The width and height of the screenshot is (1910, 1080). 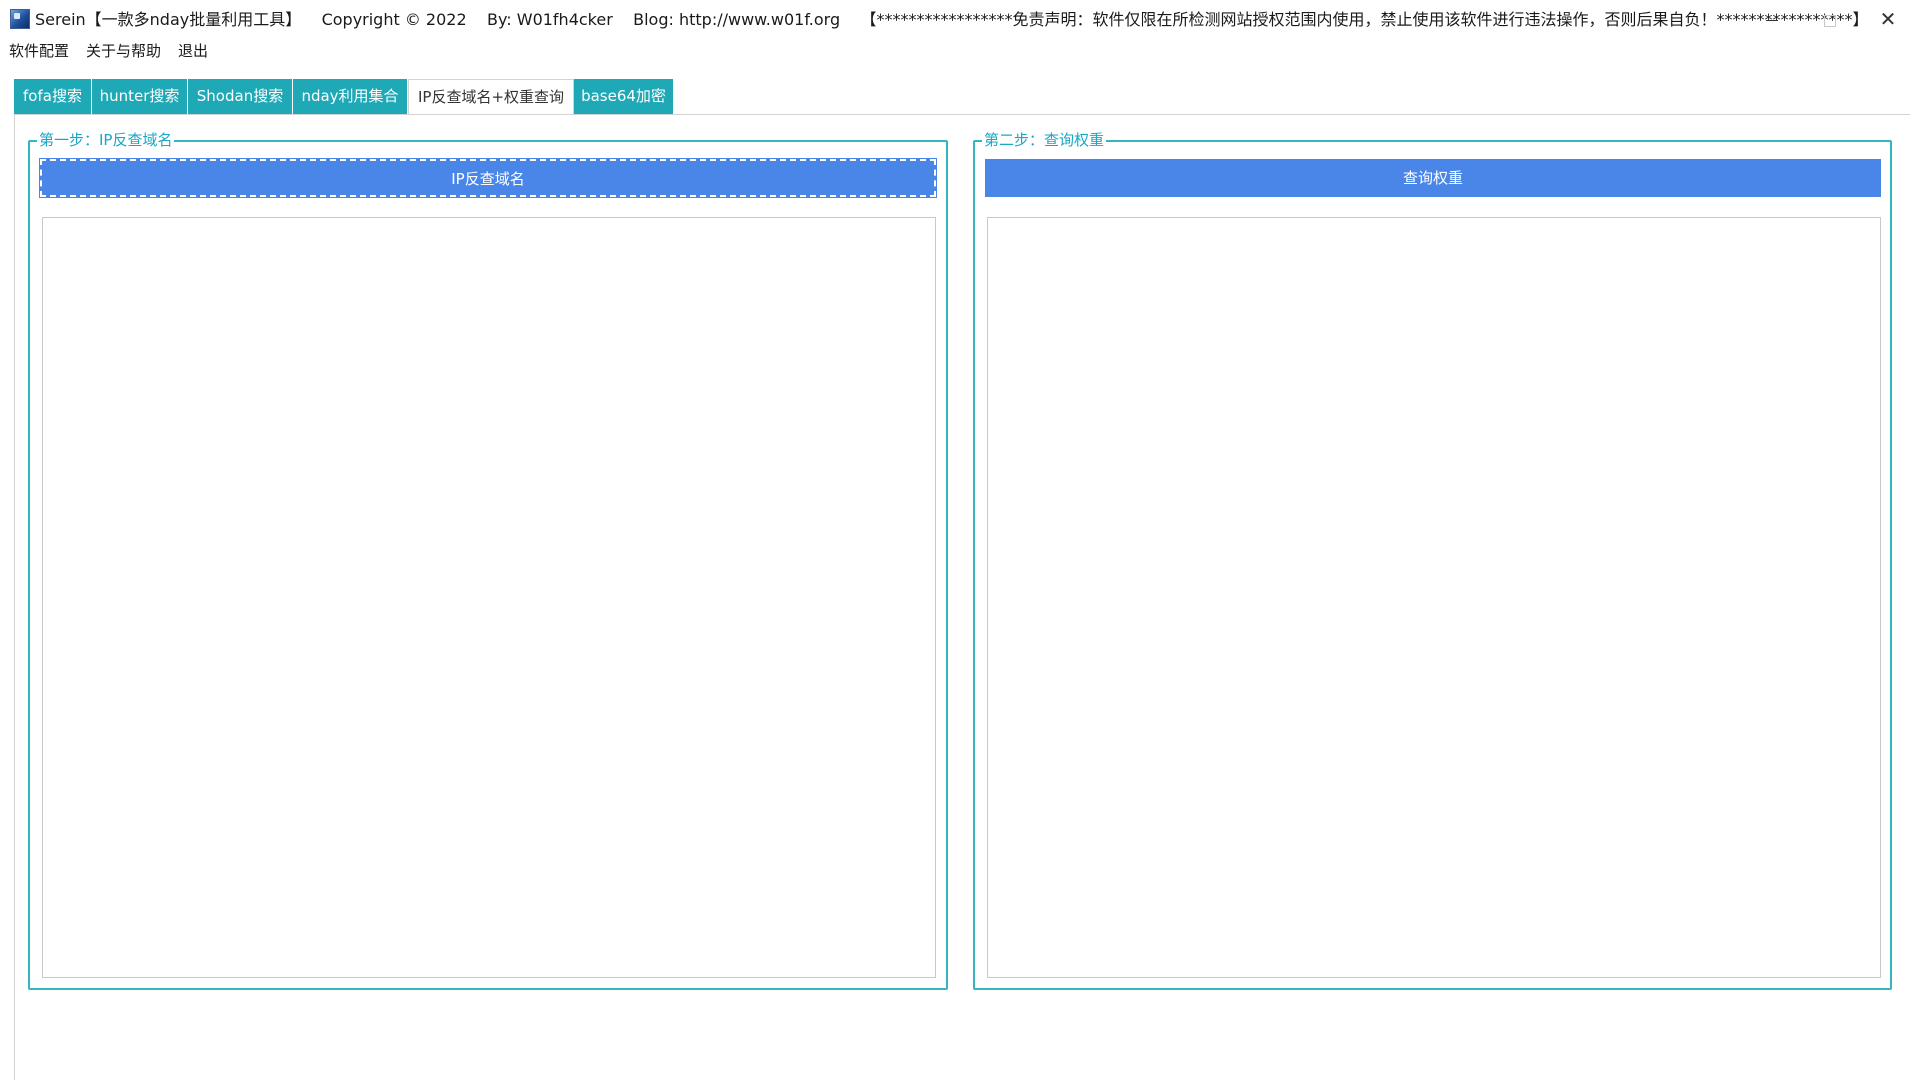 I want to click on close-icon: ✕, so click(x=1888, y=19).